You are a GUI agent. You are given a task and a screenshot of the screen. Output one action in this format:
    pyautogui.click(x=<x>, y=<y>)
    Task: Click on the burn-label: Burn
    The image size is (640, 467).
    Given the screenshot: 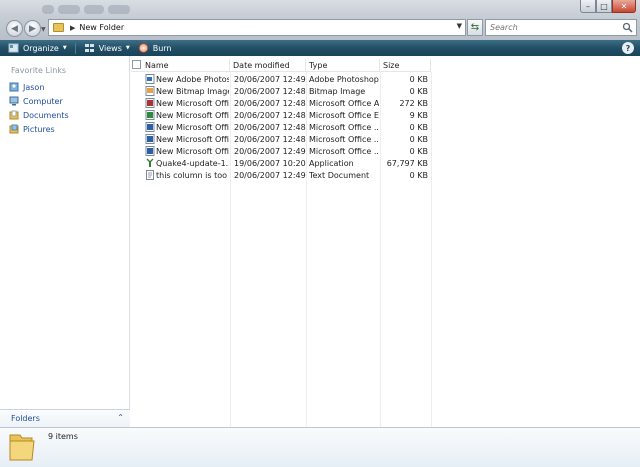 What is the action you would take?
    pyautogui.click(x=162, y=48)
    